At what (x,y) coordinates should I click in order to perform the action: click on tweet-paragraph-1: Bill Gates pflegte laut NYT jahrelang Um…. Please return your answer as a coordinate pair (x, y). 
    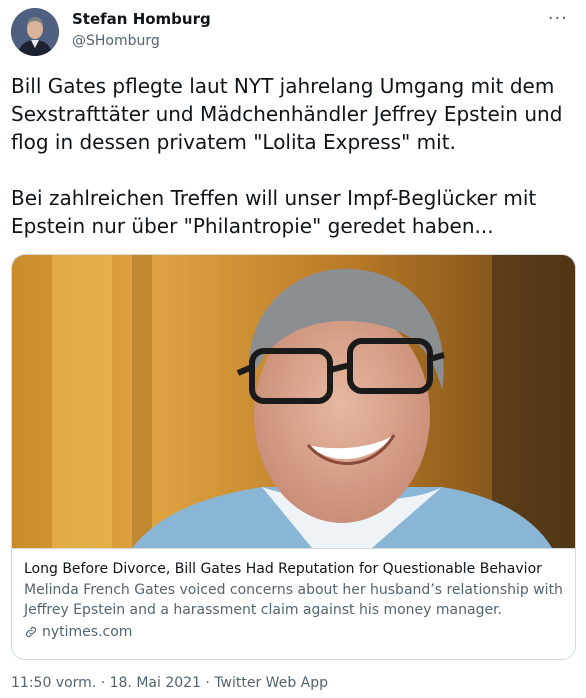
    Looking at the image, I should click on (287, 114).